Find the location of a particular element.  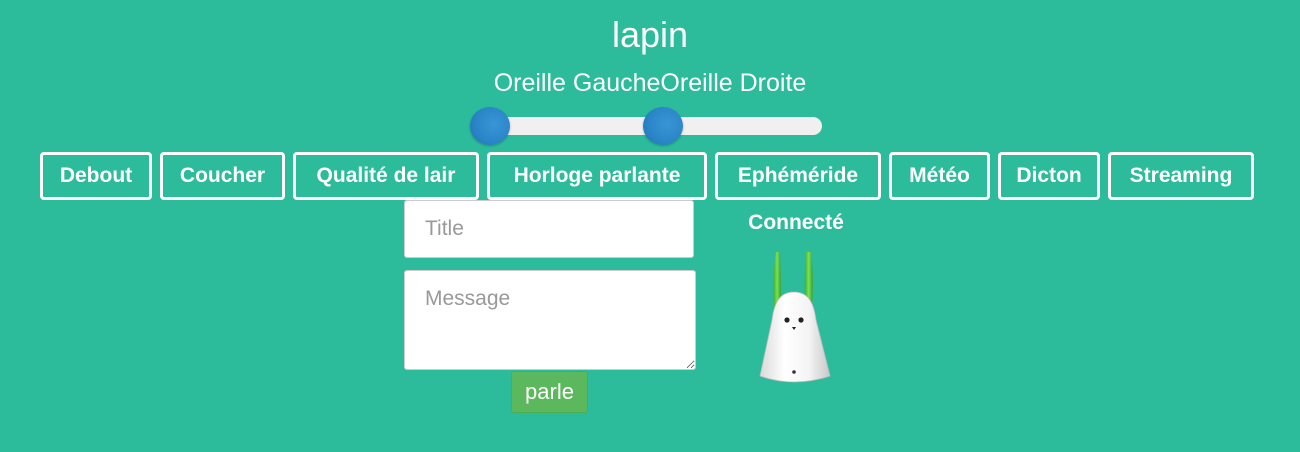

dicton-button: Dicton is located at coordinates (1049, 176).